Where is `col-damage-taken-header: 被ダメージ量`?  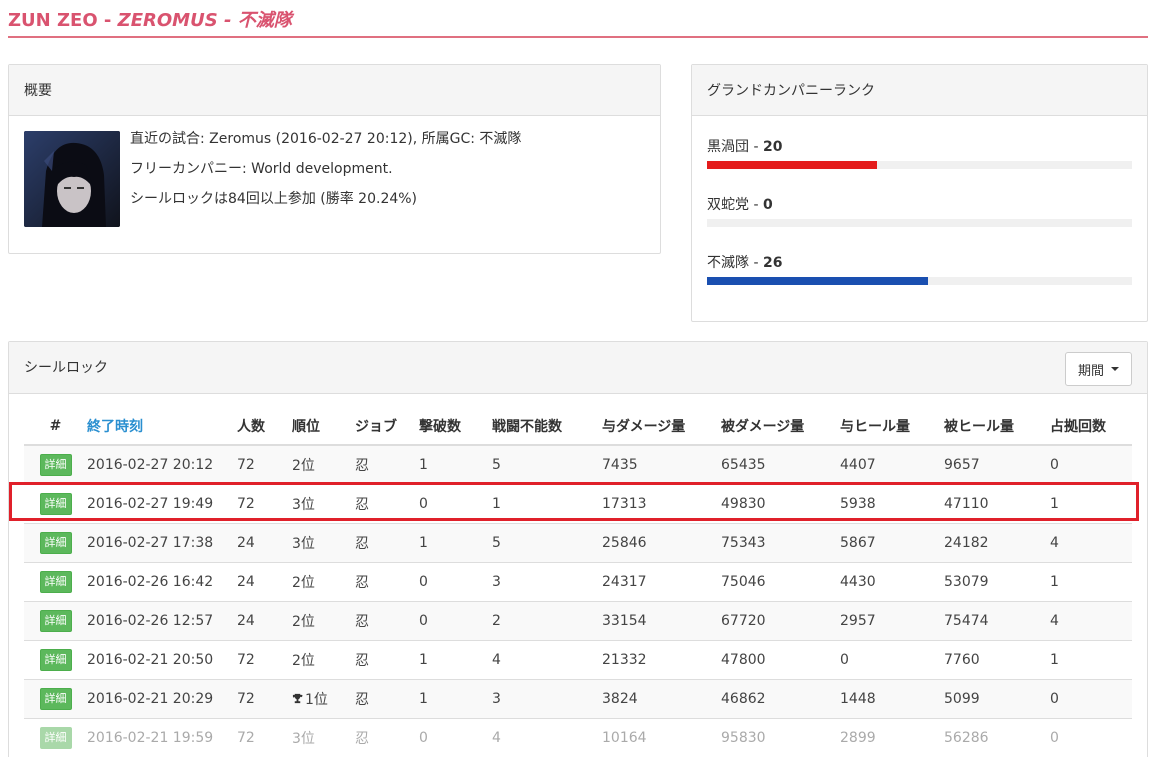 col-damage-taken-header: 被ダメージ量 is located at coordinates (772, 427).